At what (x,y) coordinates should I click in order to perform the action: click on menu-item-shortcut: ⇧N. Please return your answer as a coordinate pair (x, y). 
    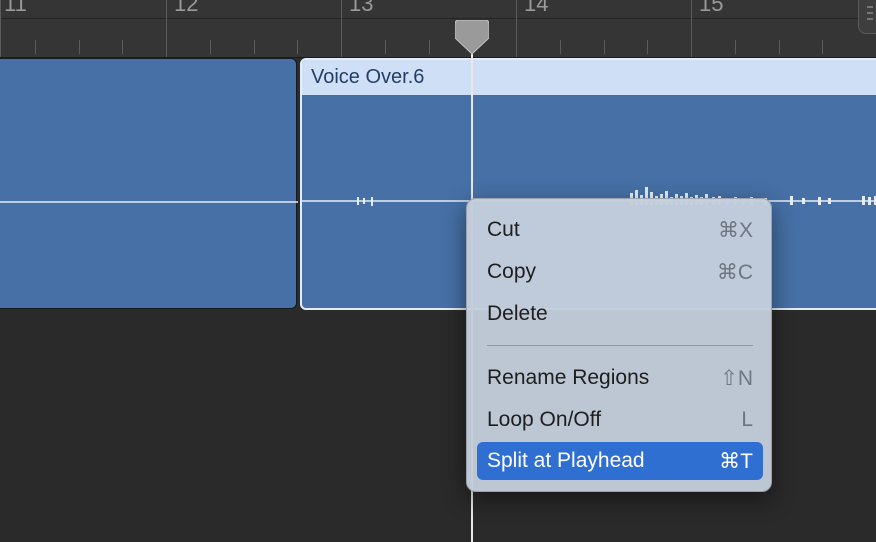
    Looking at the image, I should click on (736, 378).